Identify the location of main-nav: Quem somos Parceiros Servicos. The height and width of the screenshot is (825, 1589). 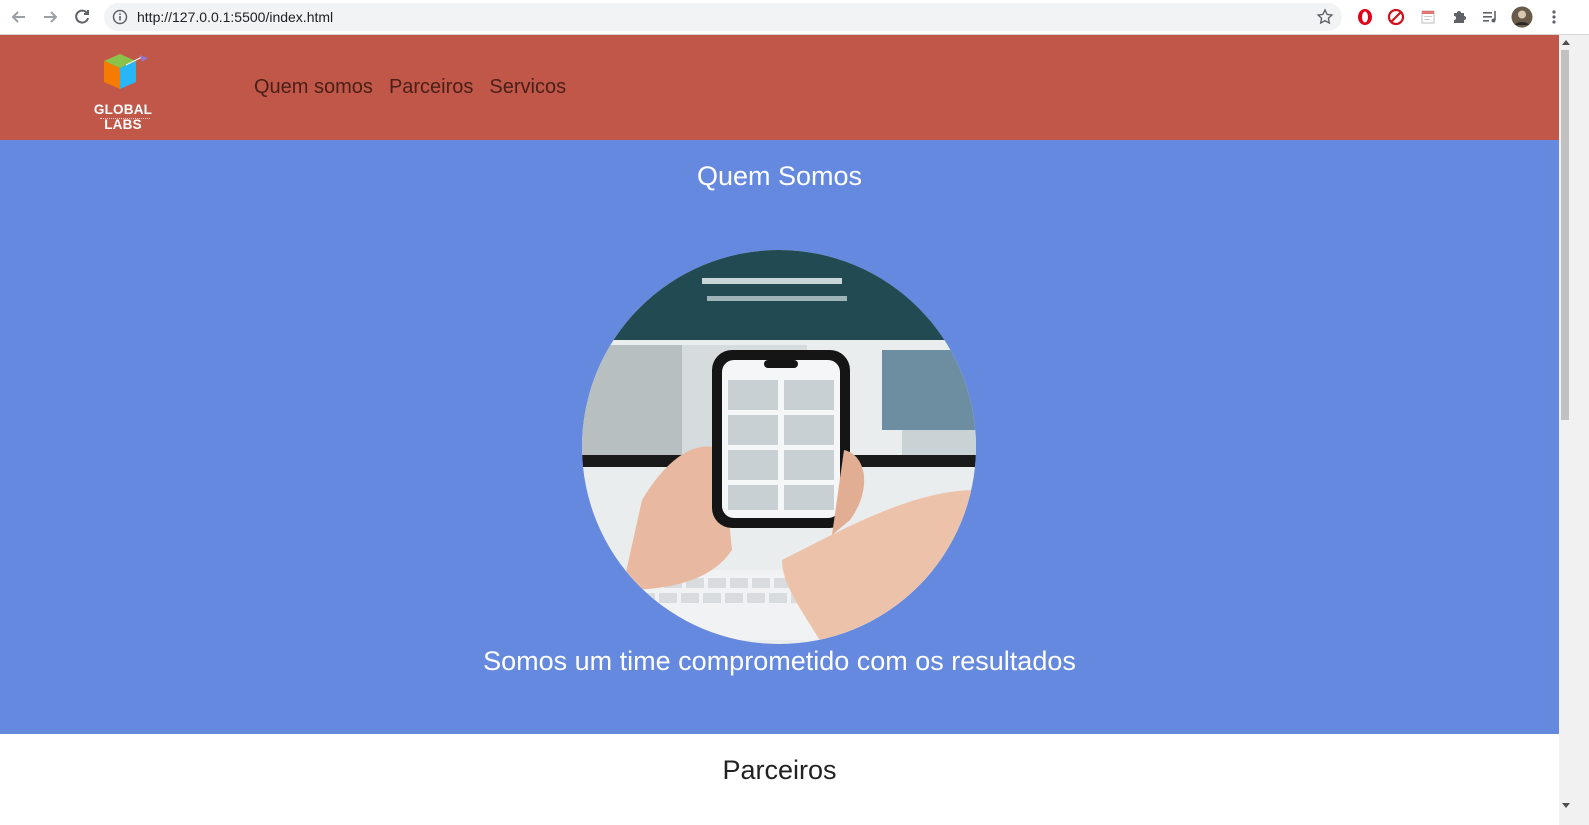
(410, 87).